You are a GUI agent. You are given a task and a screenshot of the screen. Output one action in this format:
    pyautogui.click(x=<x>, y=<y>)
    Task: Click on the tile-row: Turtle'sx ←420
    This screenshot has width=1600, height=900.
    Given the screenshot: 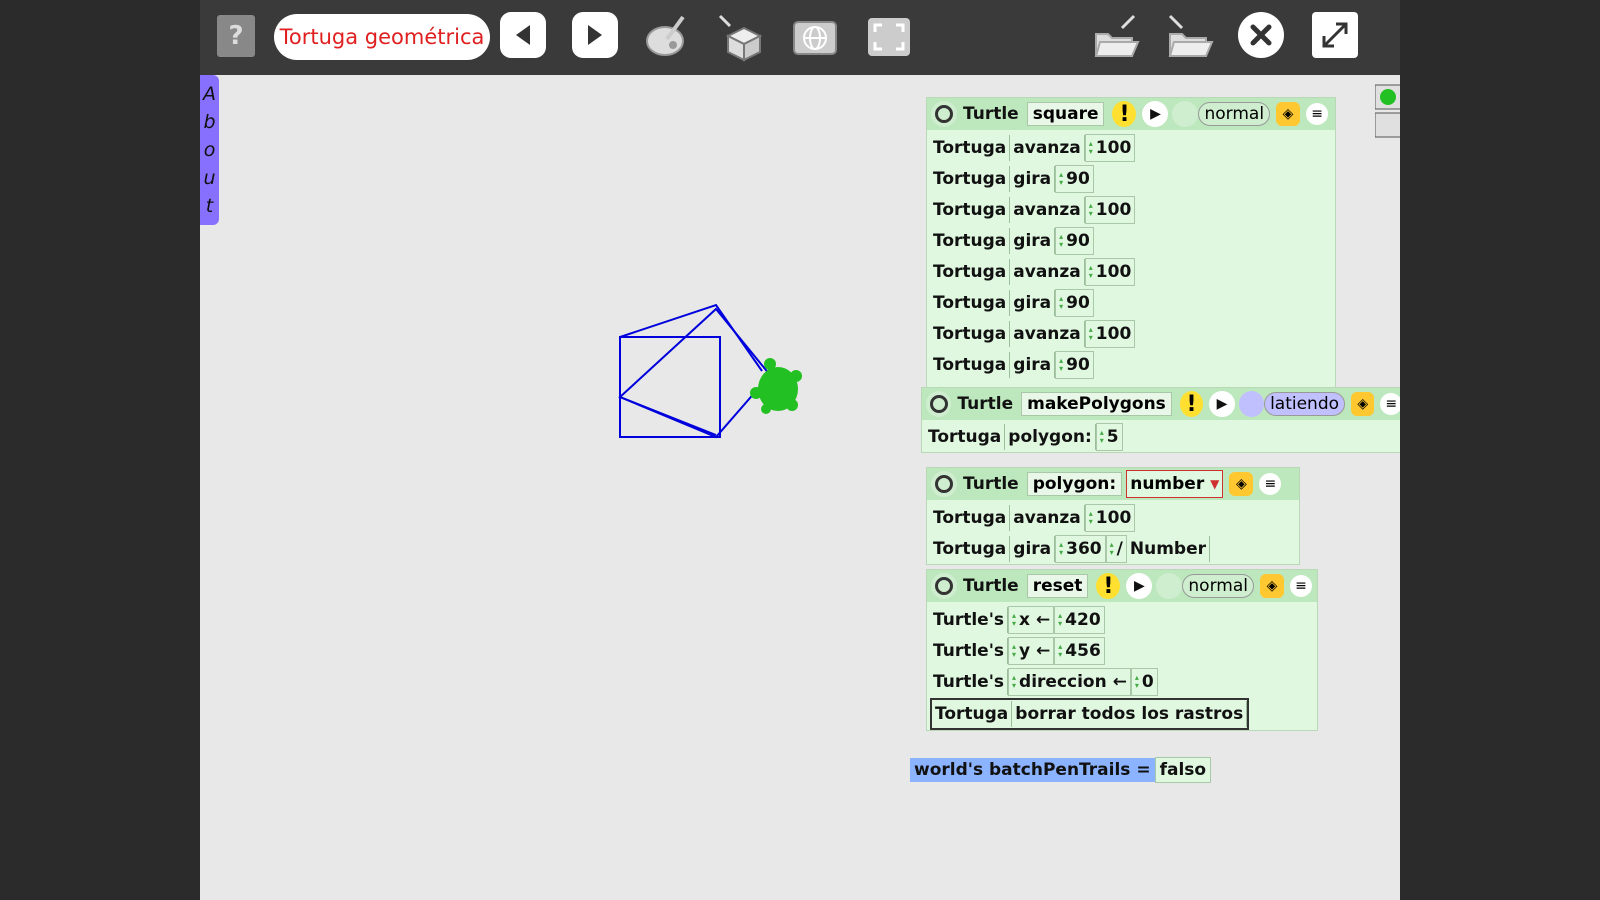 What is the action you would take?
    pyautogui.click(x=1017, y=620)
    